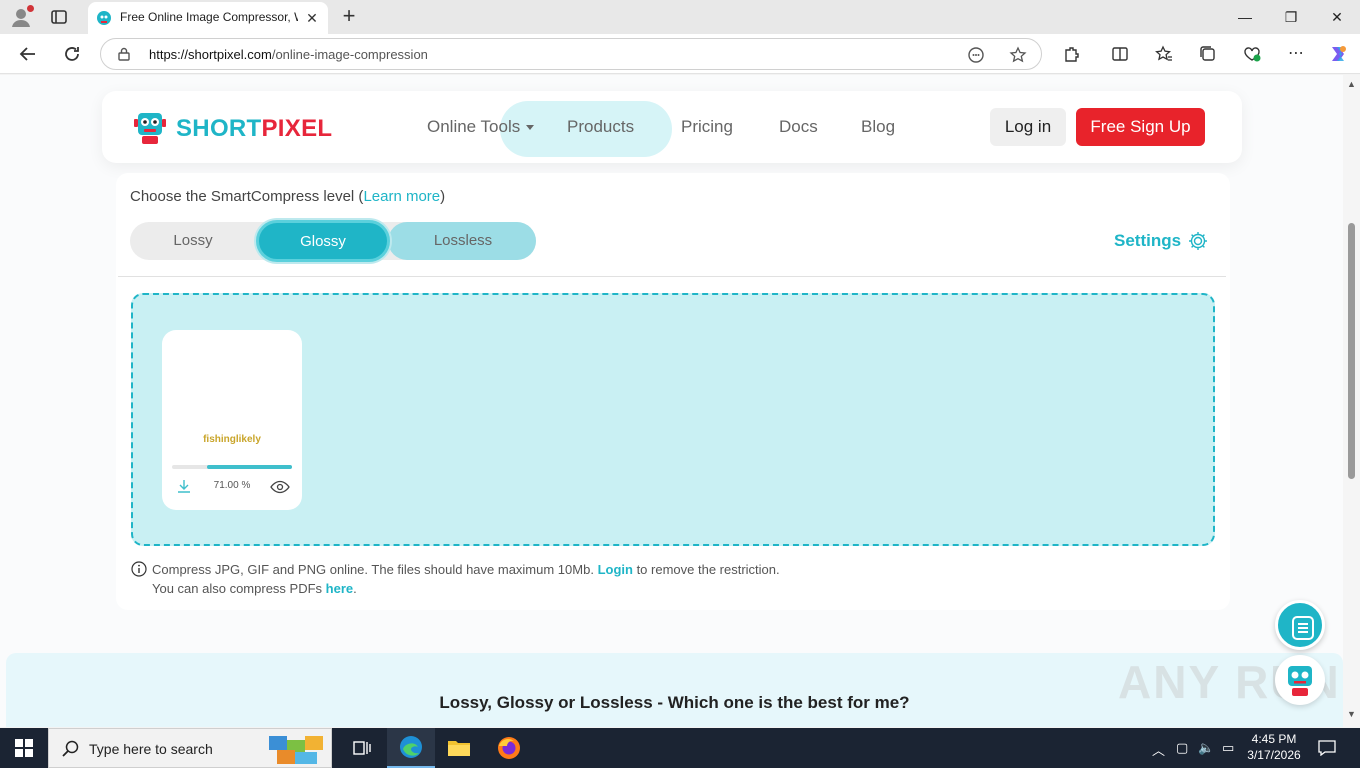 This screenshot has height=768, width=1360. Describe the element at coordinates (1245, 17) in the screenshot. I see `minimize-button: —` at that location.